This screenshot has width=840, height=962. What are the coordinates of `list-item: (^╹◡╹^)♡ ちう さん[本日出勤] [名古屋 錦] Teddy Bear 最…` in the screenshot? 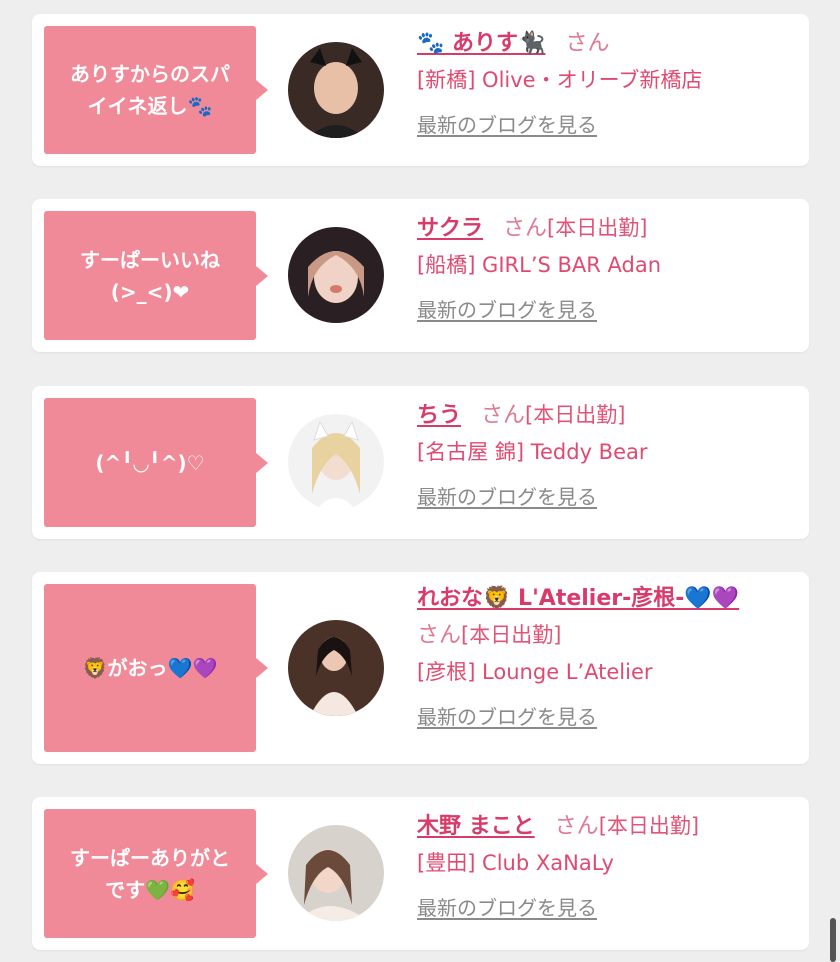 It's located at (420, 462).